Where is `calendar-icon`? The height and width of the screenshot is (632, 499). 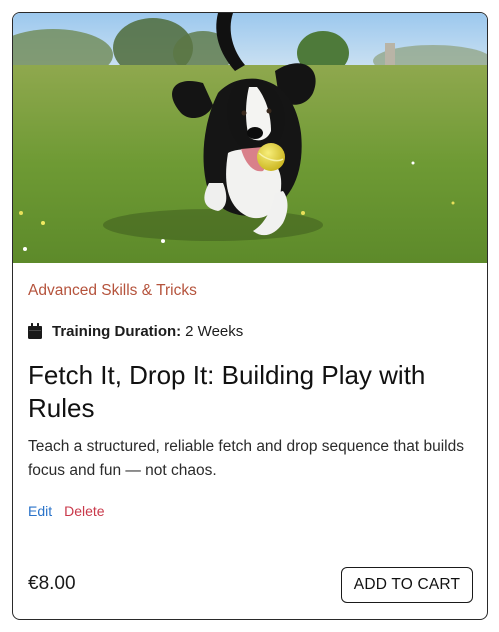 calendar-icon is located at coordinates (35, 331).